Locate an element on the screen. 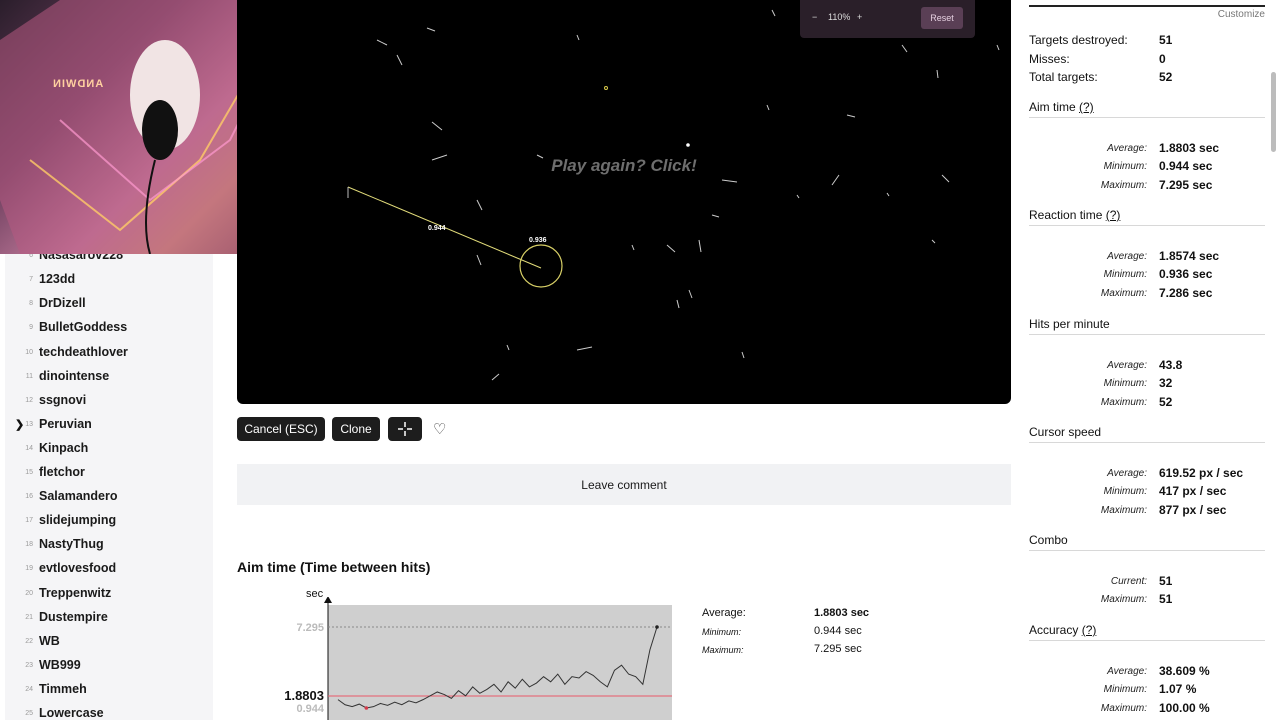  leaderboard-row: 11 dinointense is located at coordinates (109, 376).